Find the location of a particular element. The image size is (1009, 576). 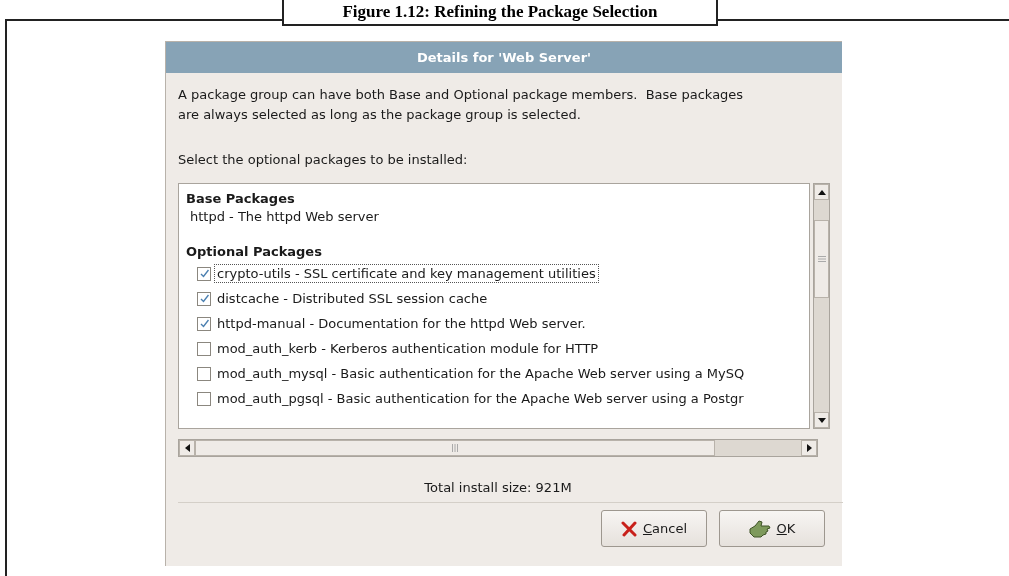

scroll-down-arrow-icon is located at coordinates (821, 420).